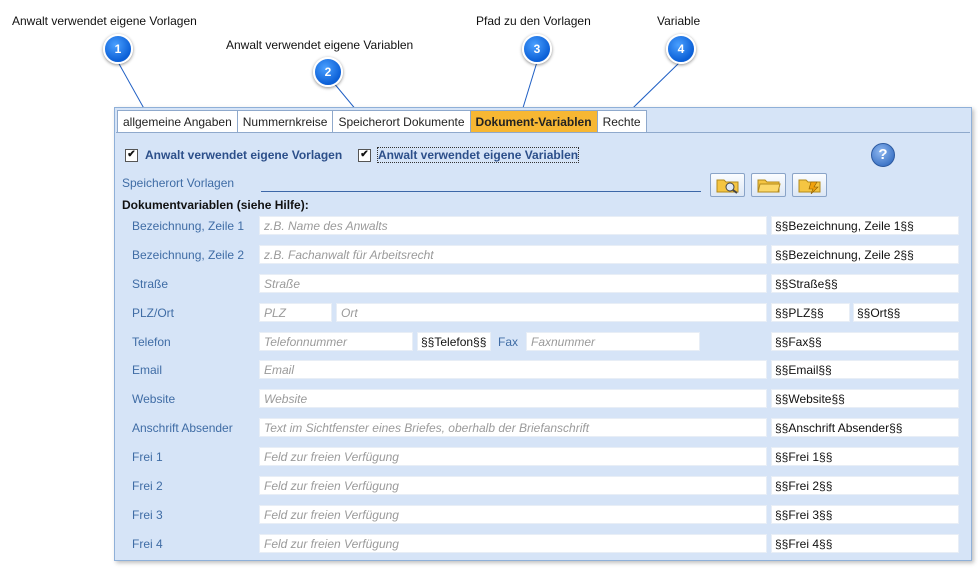 The height and width of the screenshot is (569, 978). Describe the element at coordinates (295, 312) in the screenshot. I see `plz-input: PLZ` at that location.